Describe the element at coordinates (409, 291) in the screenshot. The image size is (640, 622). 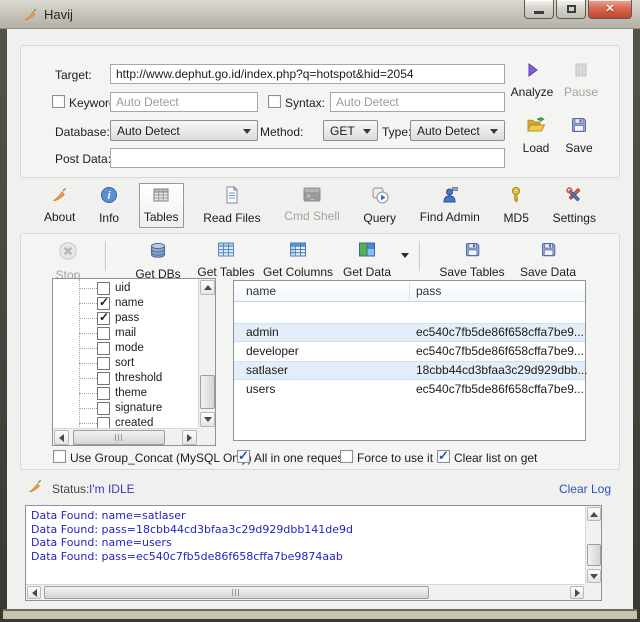
I see `table-header: name pass` at that location.